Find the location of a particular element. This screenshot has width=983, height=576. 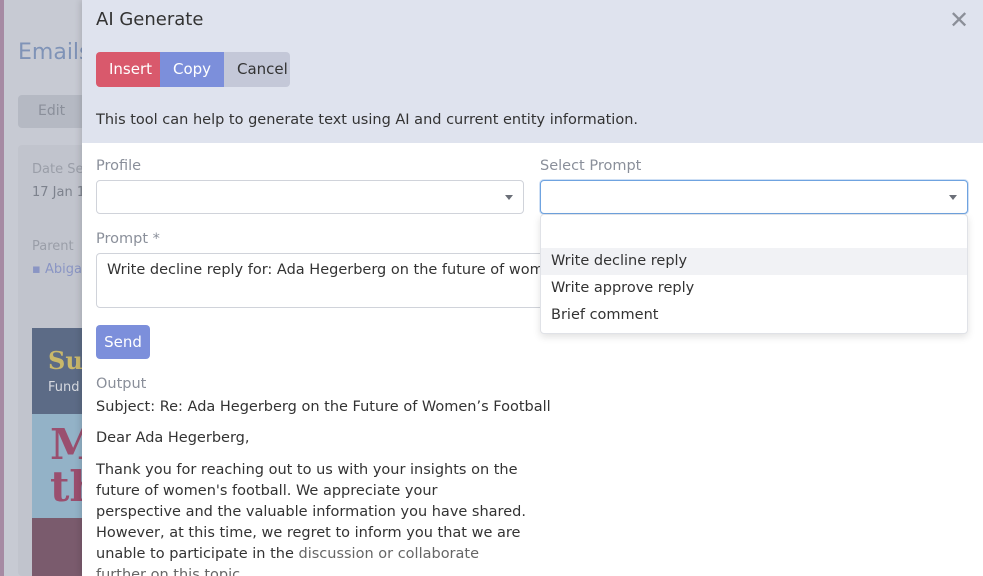

background-date-label: Date Se is located at coordinates (58, 169).